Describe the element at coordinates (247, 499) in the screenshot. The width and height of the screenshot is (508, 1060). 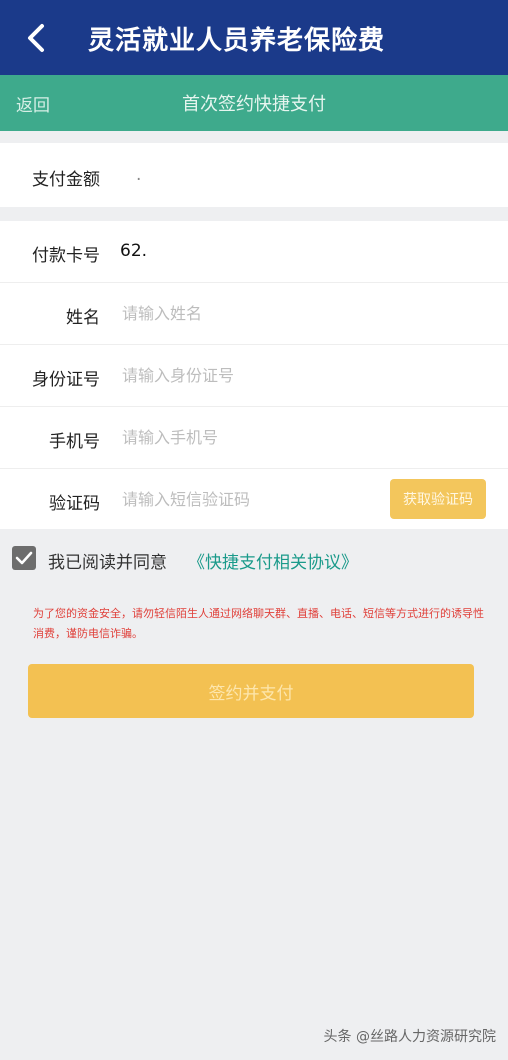
I see `verification-code-input` at that location.